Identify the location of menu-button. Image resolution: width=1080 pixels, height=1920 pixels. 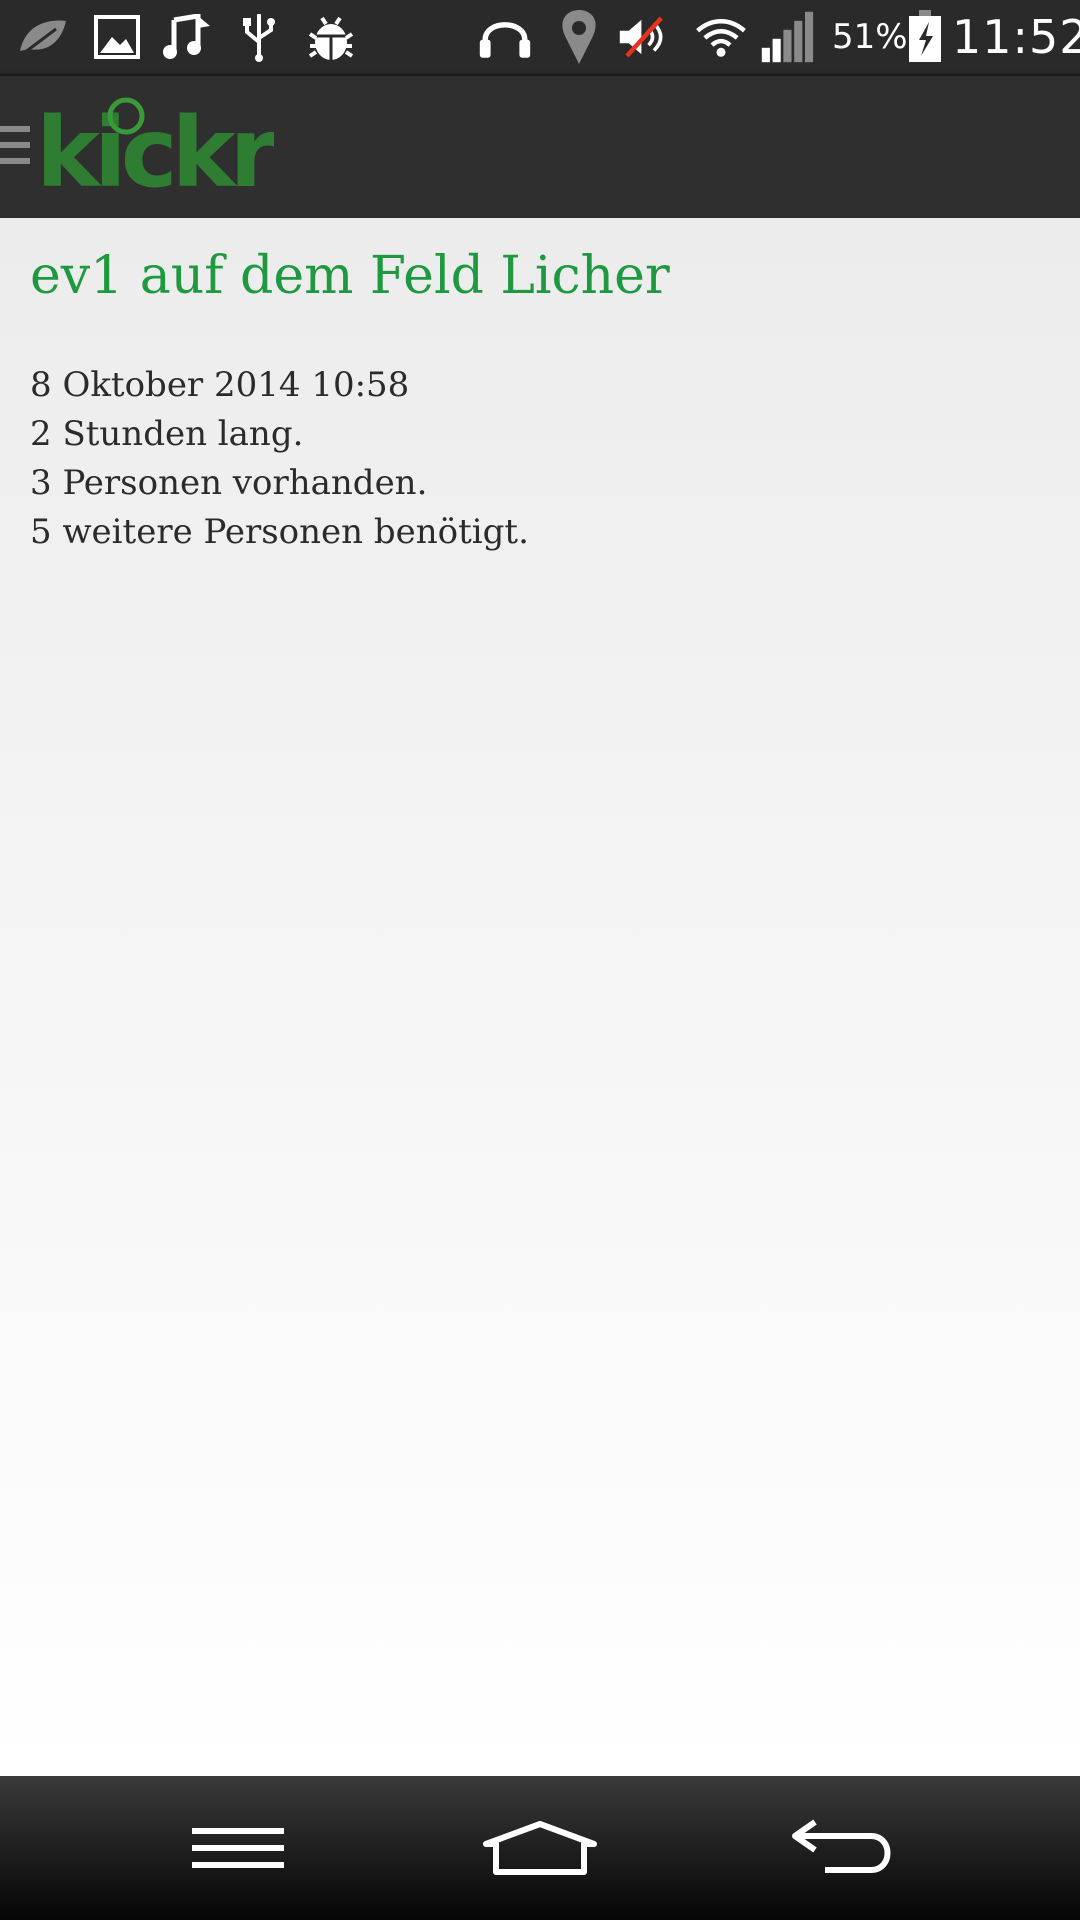
(238, 1848).